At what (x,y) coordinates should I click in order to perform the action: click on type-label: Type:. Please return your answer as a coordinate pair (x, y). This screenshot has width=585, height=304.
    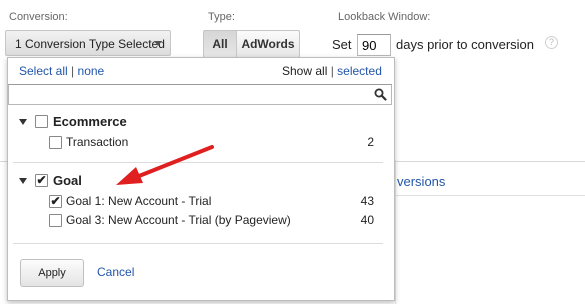
    Looking at the image, I should click on (221, 17).